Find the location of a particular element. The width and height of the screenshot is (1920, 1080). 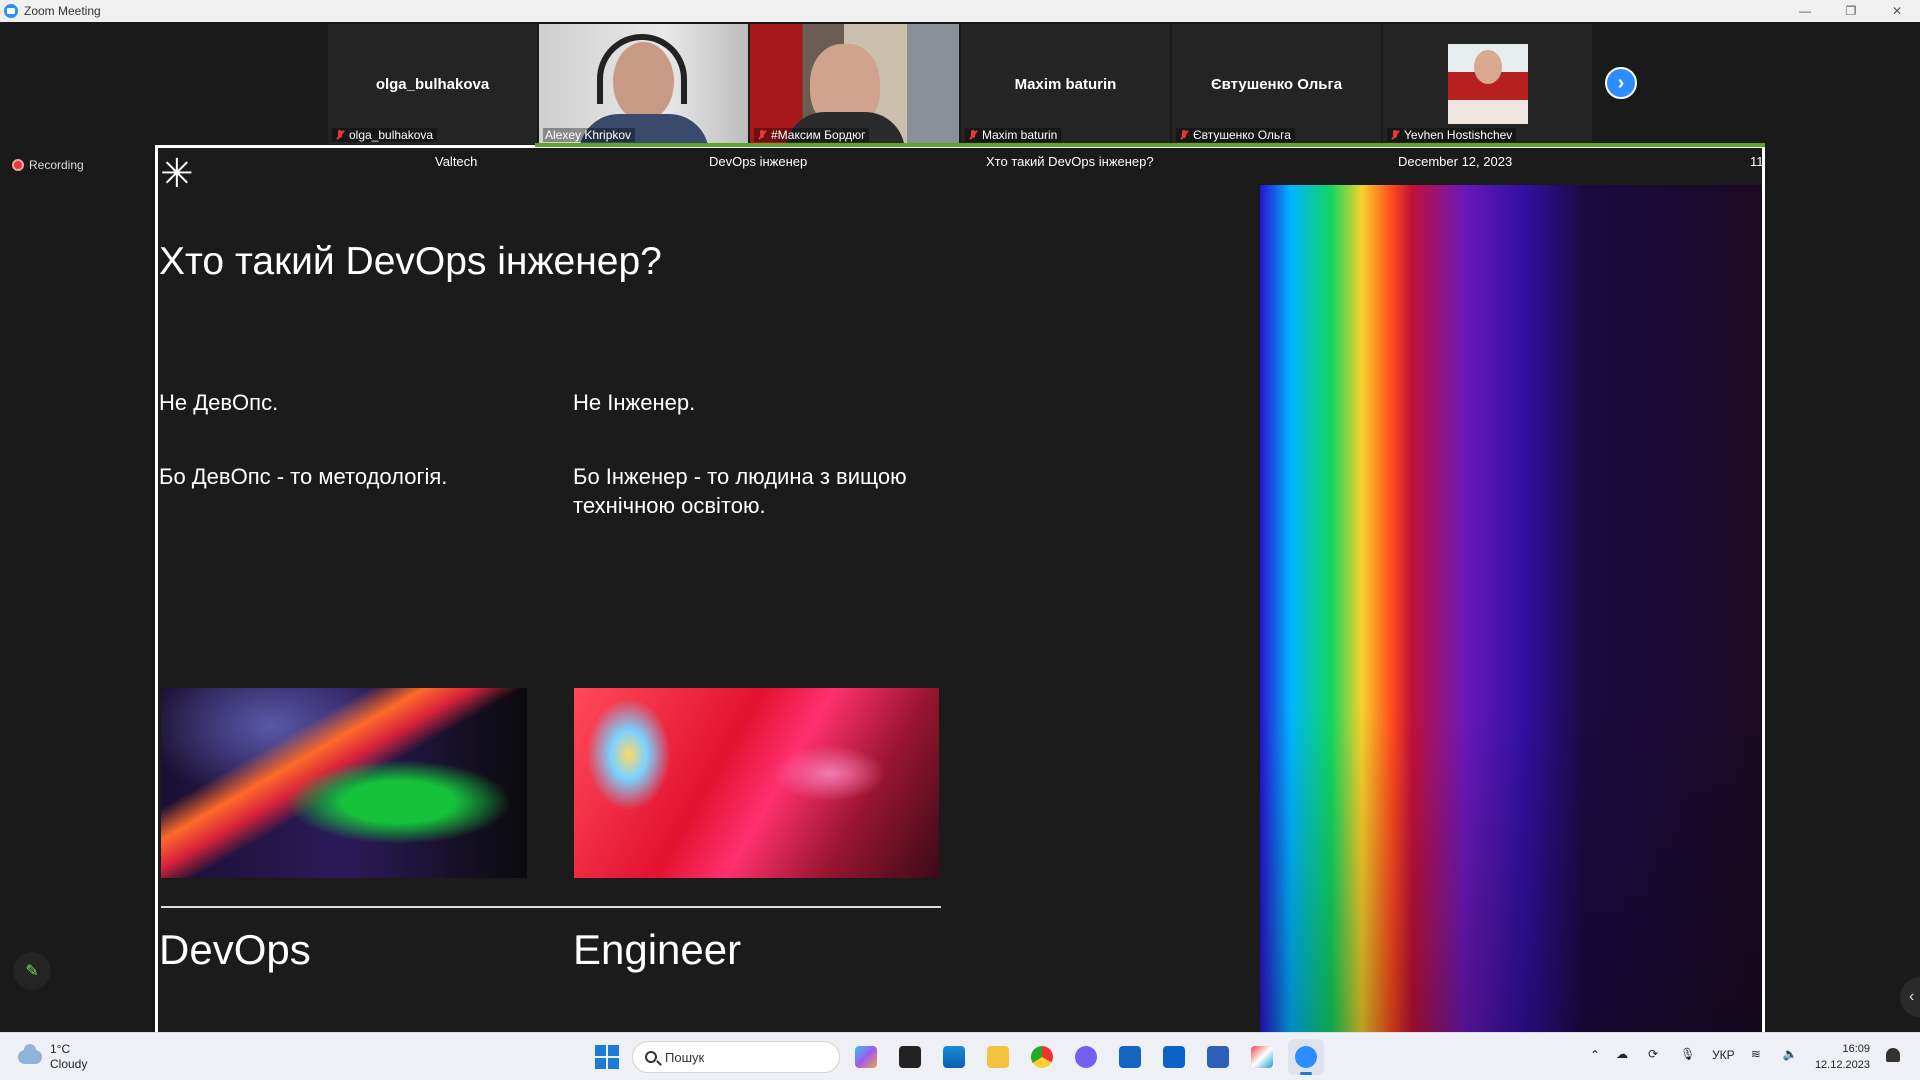

participant-tile-active-speaker: Alexey Khripkov is located at coordinates (643, 84).